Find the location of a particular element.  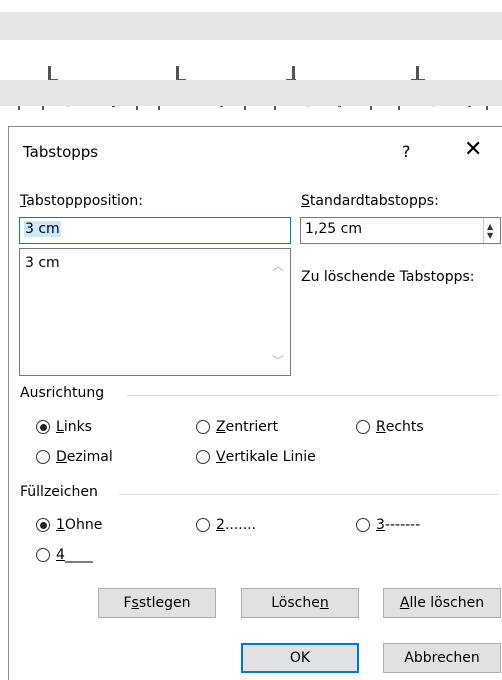

scroll-up-icon: ︿ is located at coordinates (278, 265).